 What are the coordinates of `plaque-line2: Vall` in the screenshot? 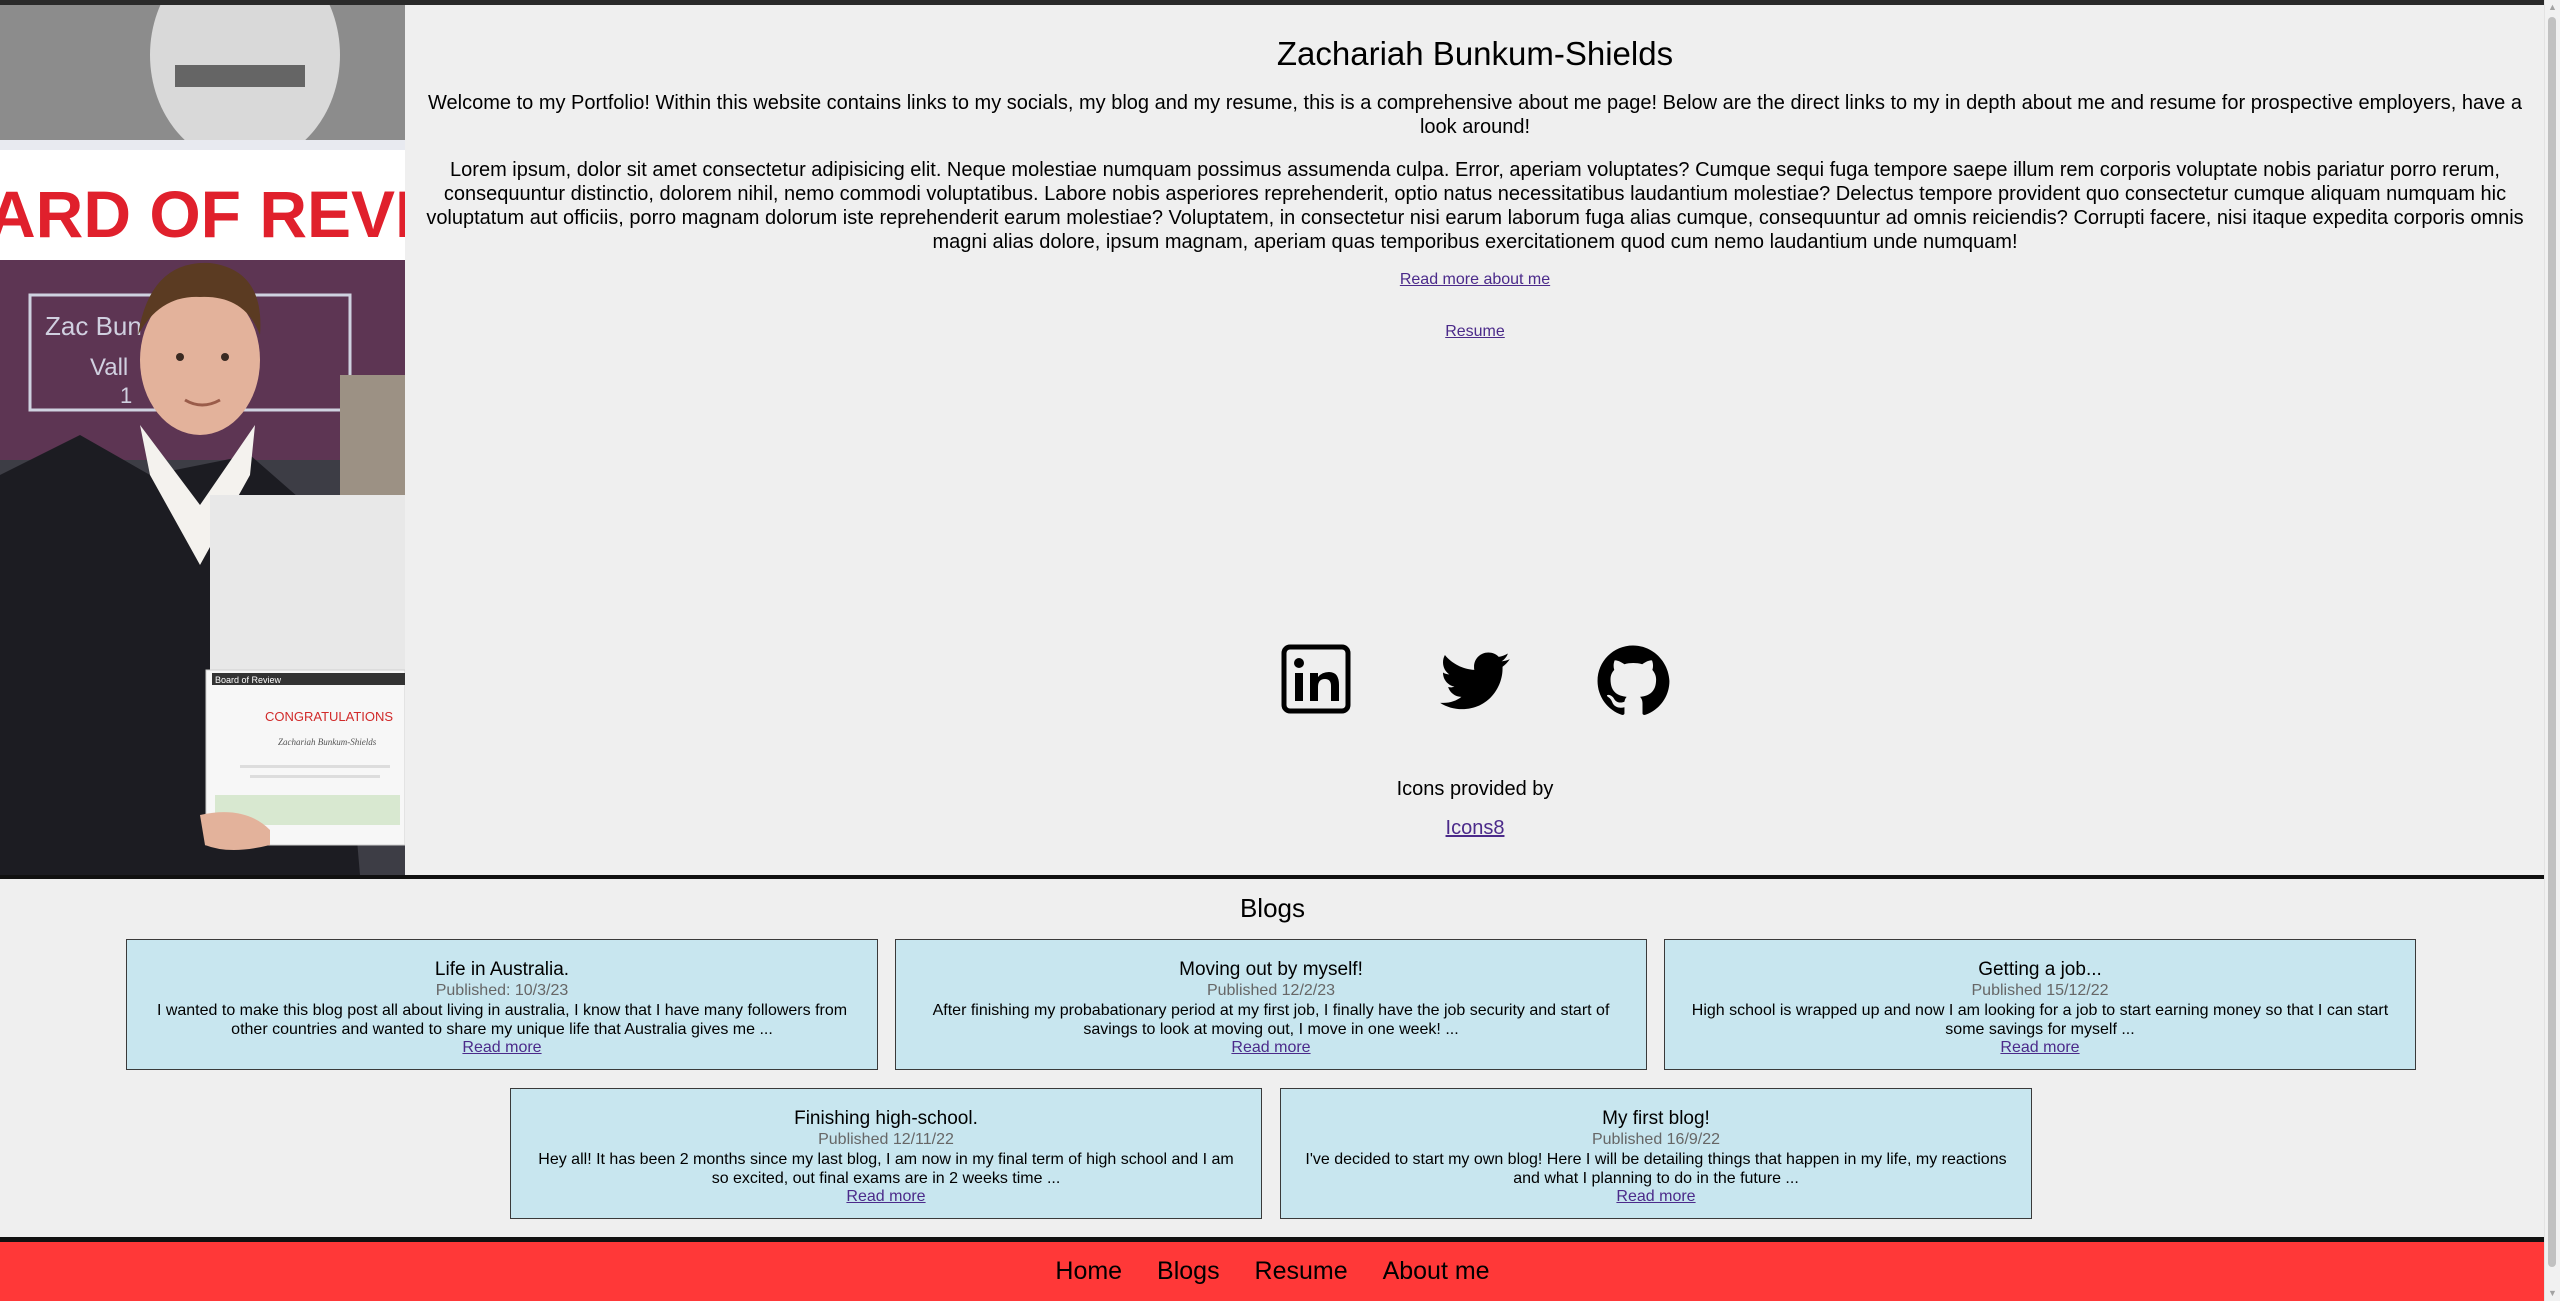 It's located at (109, 367).